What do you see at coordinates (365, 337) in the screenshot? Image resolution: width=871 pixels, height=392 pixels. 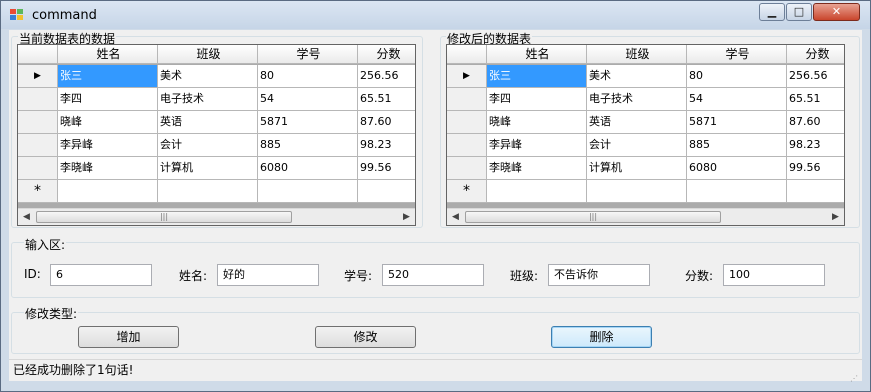 I see `edit-button: 修改` at bounding box center [365, 337].